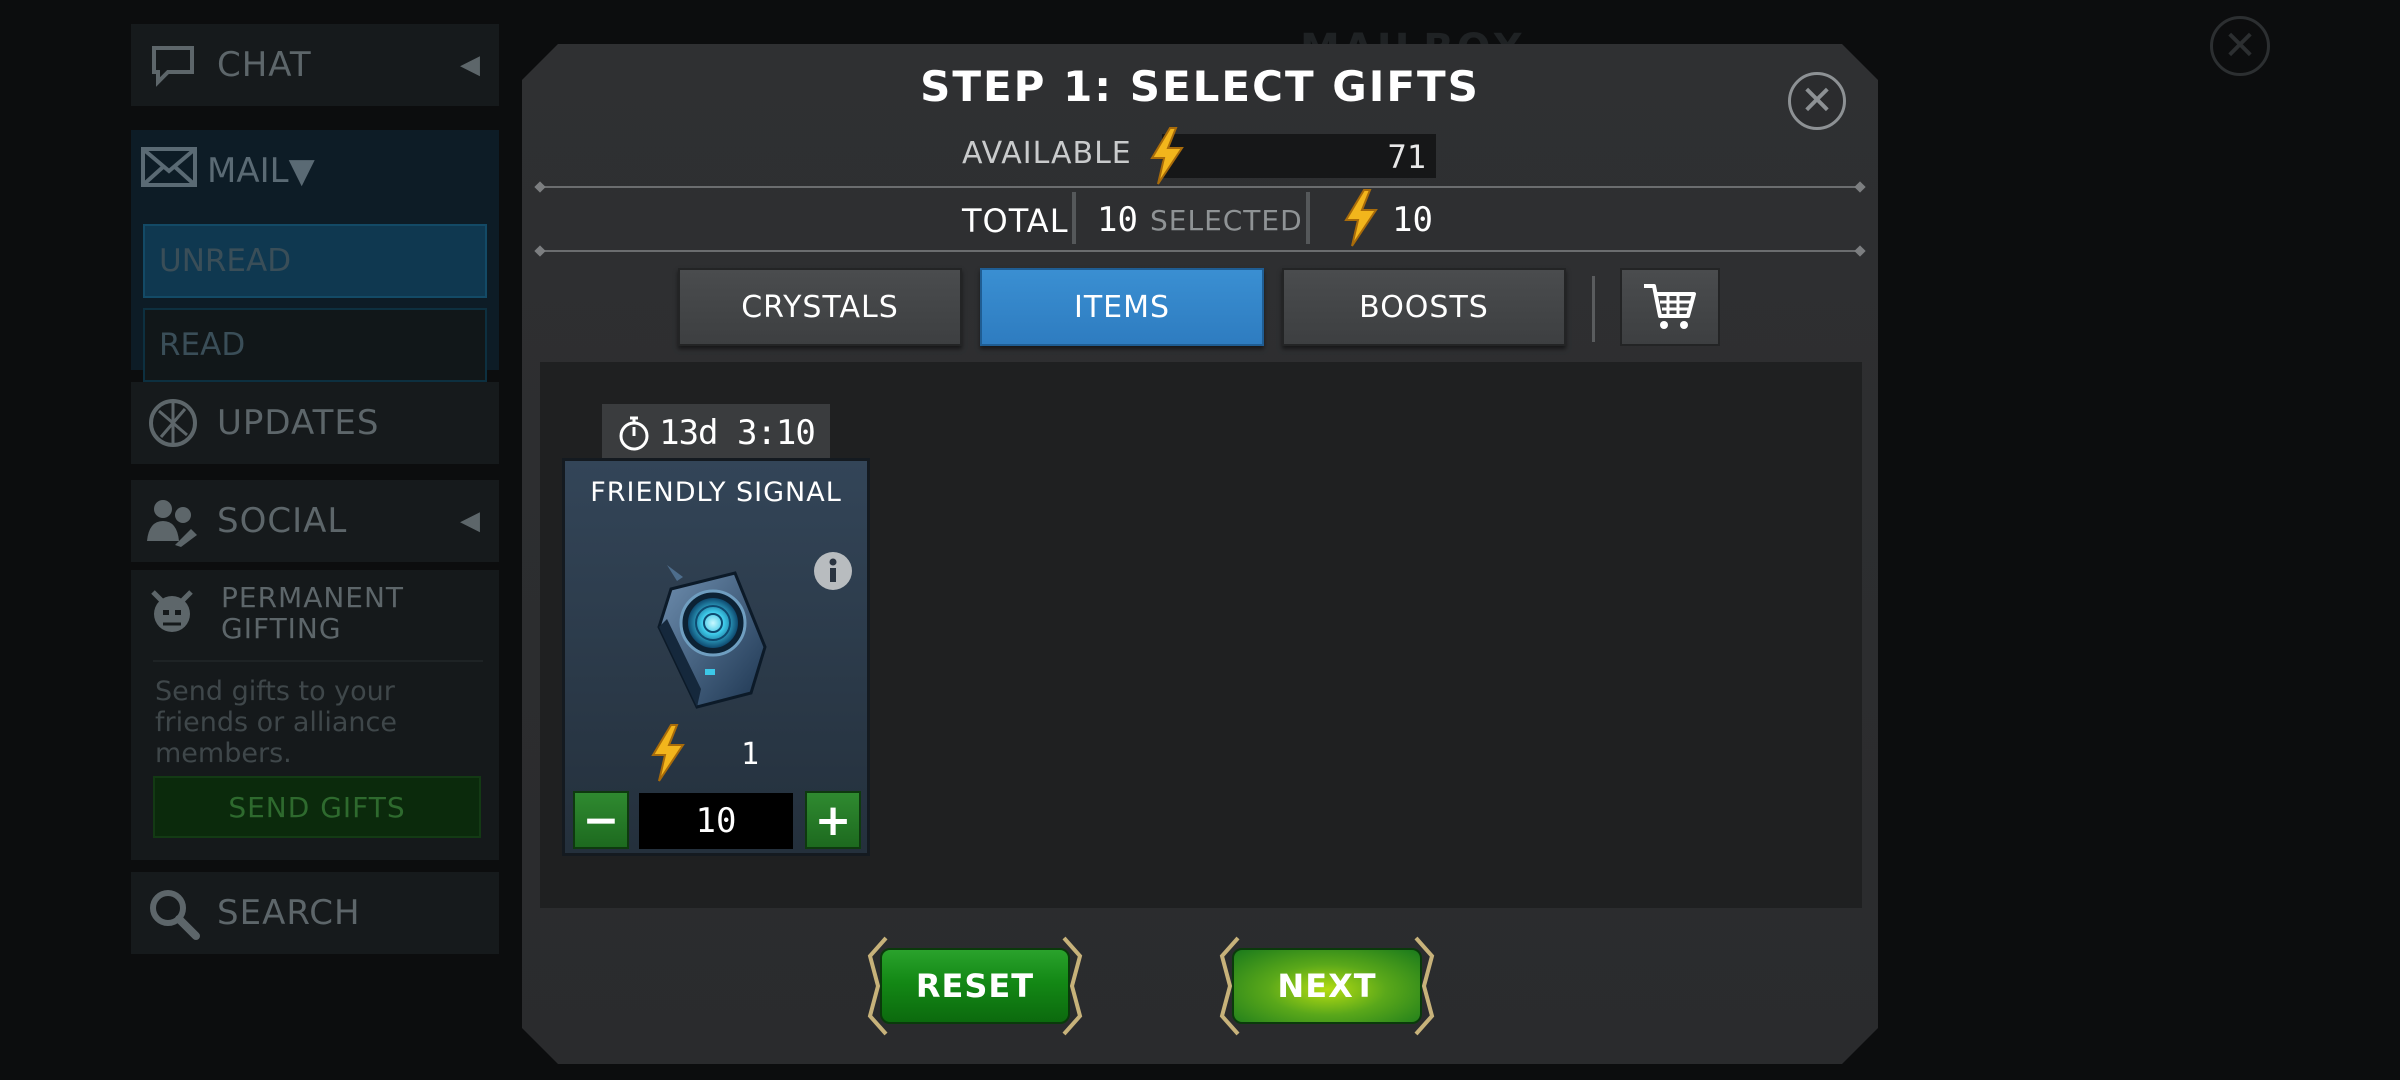  I want to click on search-icon, so click(173, 913).